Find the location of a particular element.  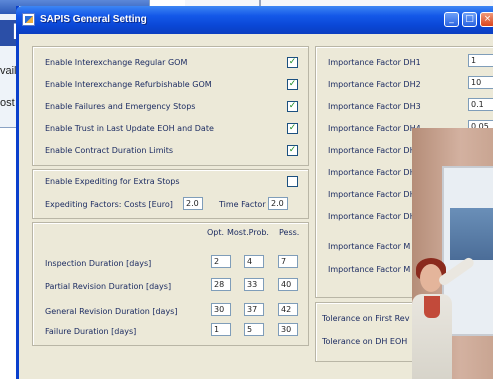

projected-screen-image is located at coordinates (471, 234).